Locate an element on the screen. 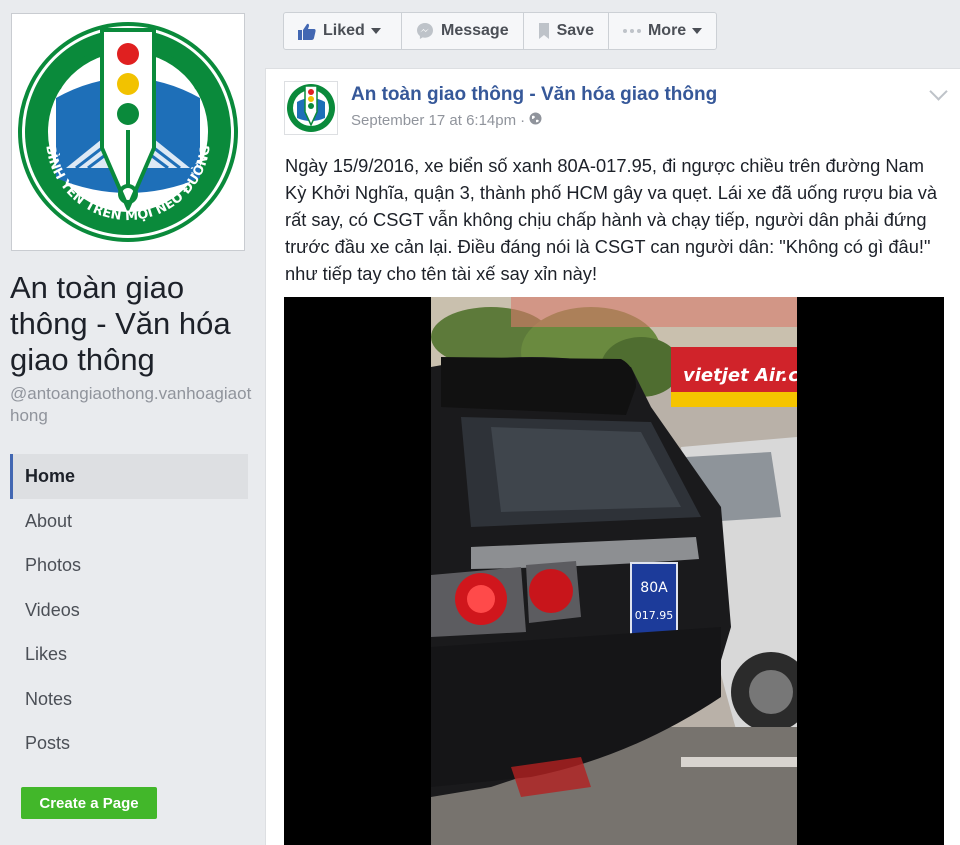  traffic-safety-logo: BÌNH YÊN TRÊN MỌI NẺO ĐƯỜNG is located at coordinates (128, 132).